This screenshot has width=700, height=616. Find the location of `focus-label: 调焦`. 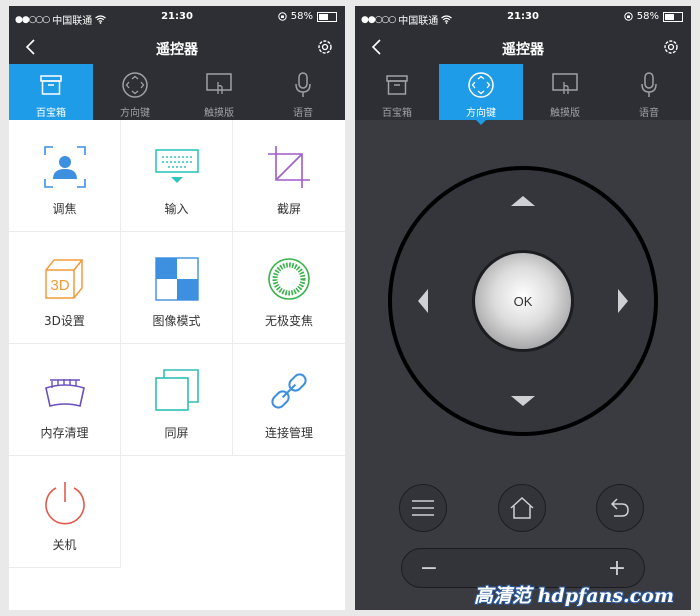

focus-label: 调焦 is located at coordinates (64, 209).